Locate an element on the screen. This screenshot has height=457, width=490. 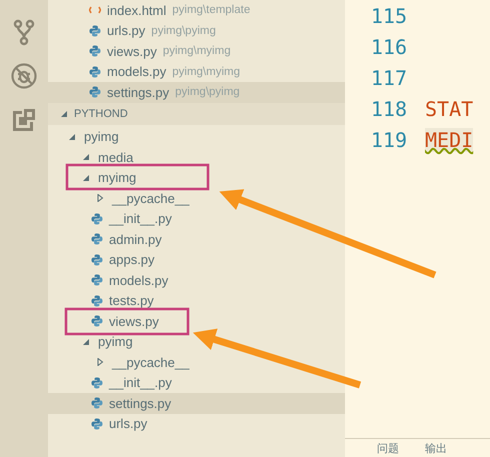
file-name: views.py is located at coordinates (132, 51).